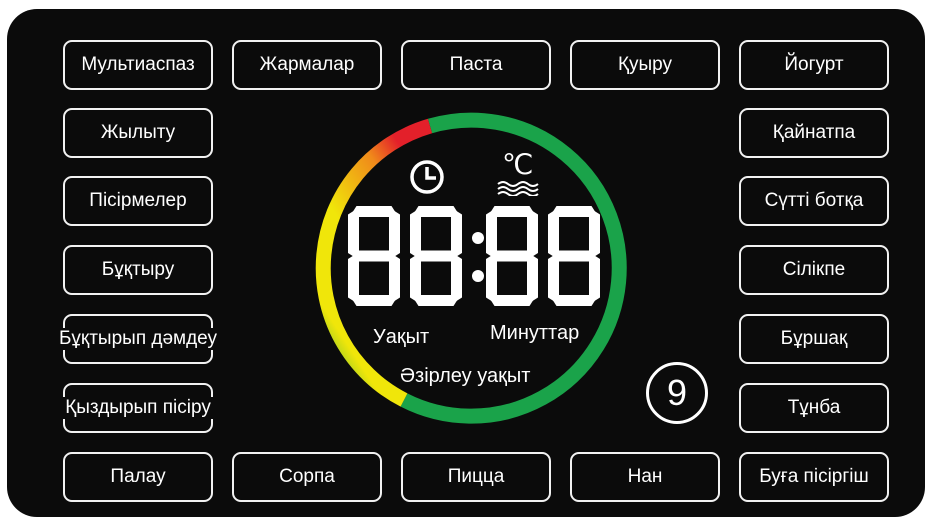 This screenshot has width=932, height=526. Describe the element at coordinates (476, 64) in the screenshot. I see `program-label: Паста` at that location.